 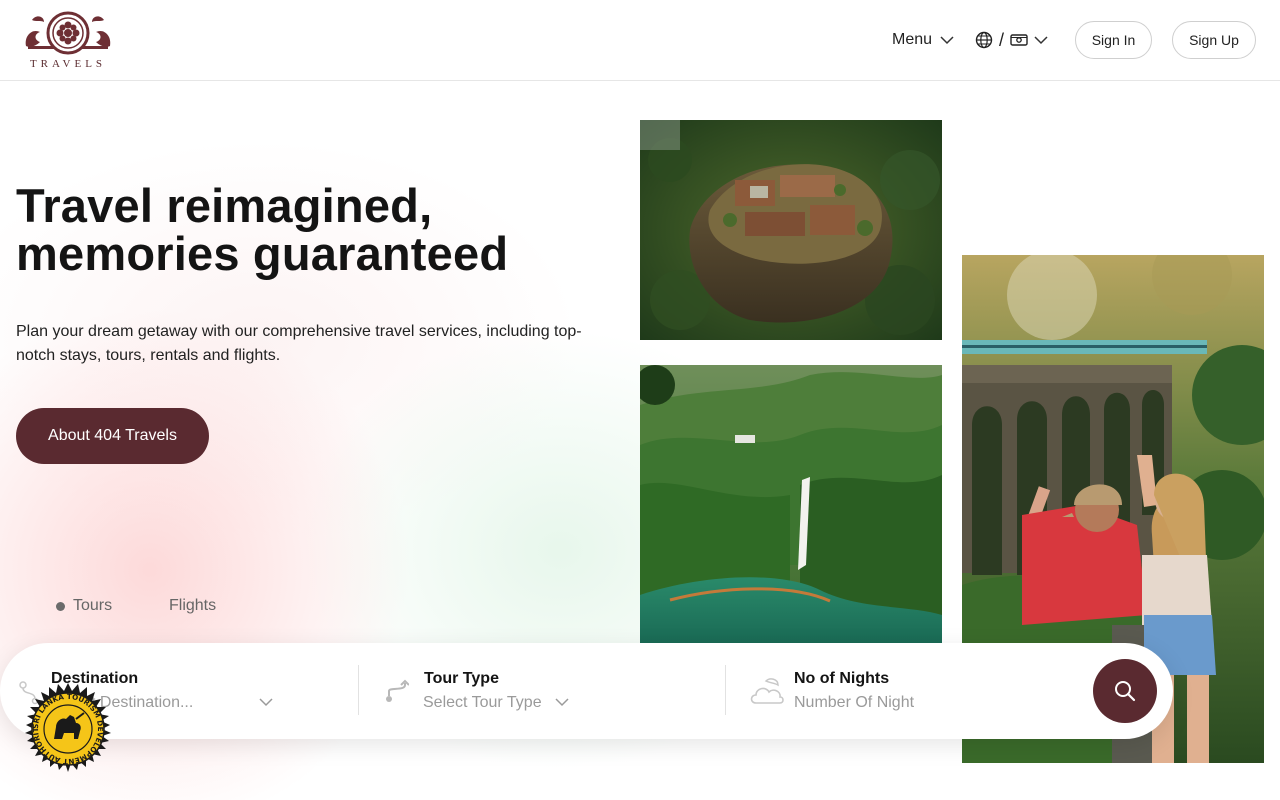 I want to click on hero-headline: Travel reimagined, memories guaranteed, so click(x=316, y=230).